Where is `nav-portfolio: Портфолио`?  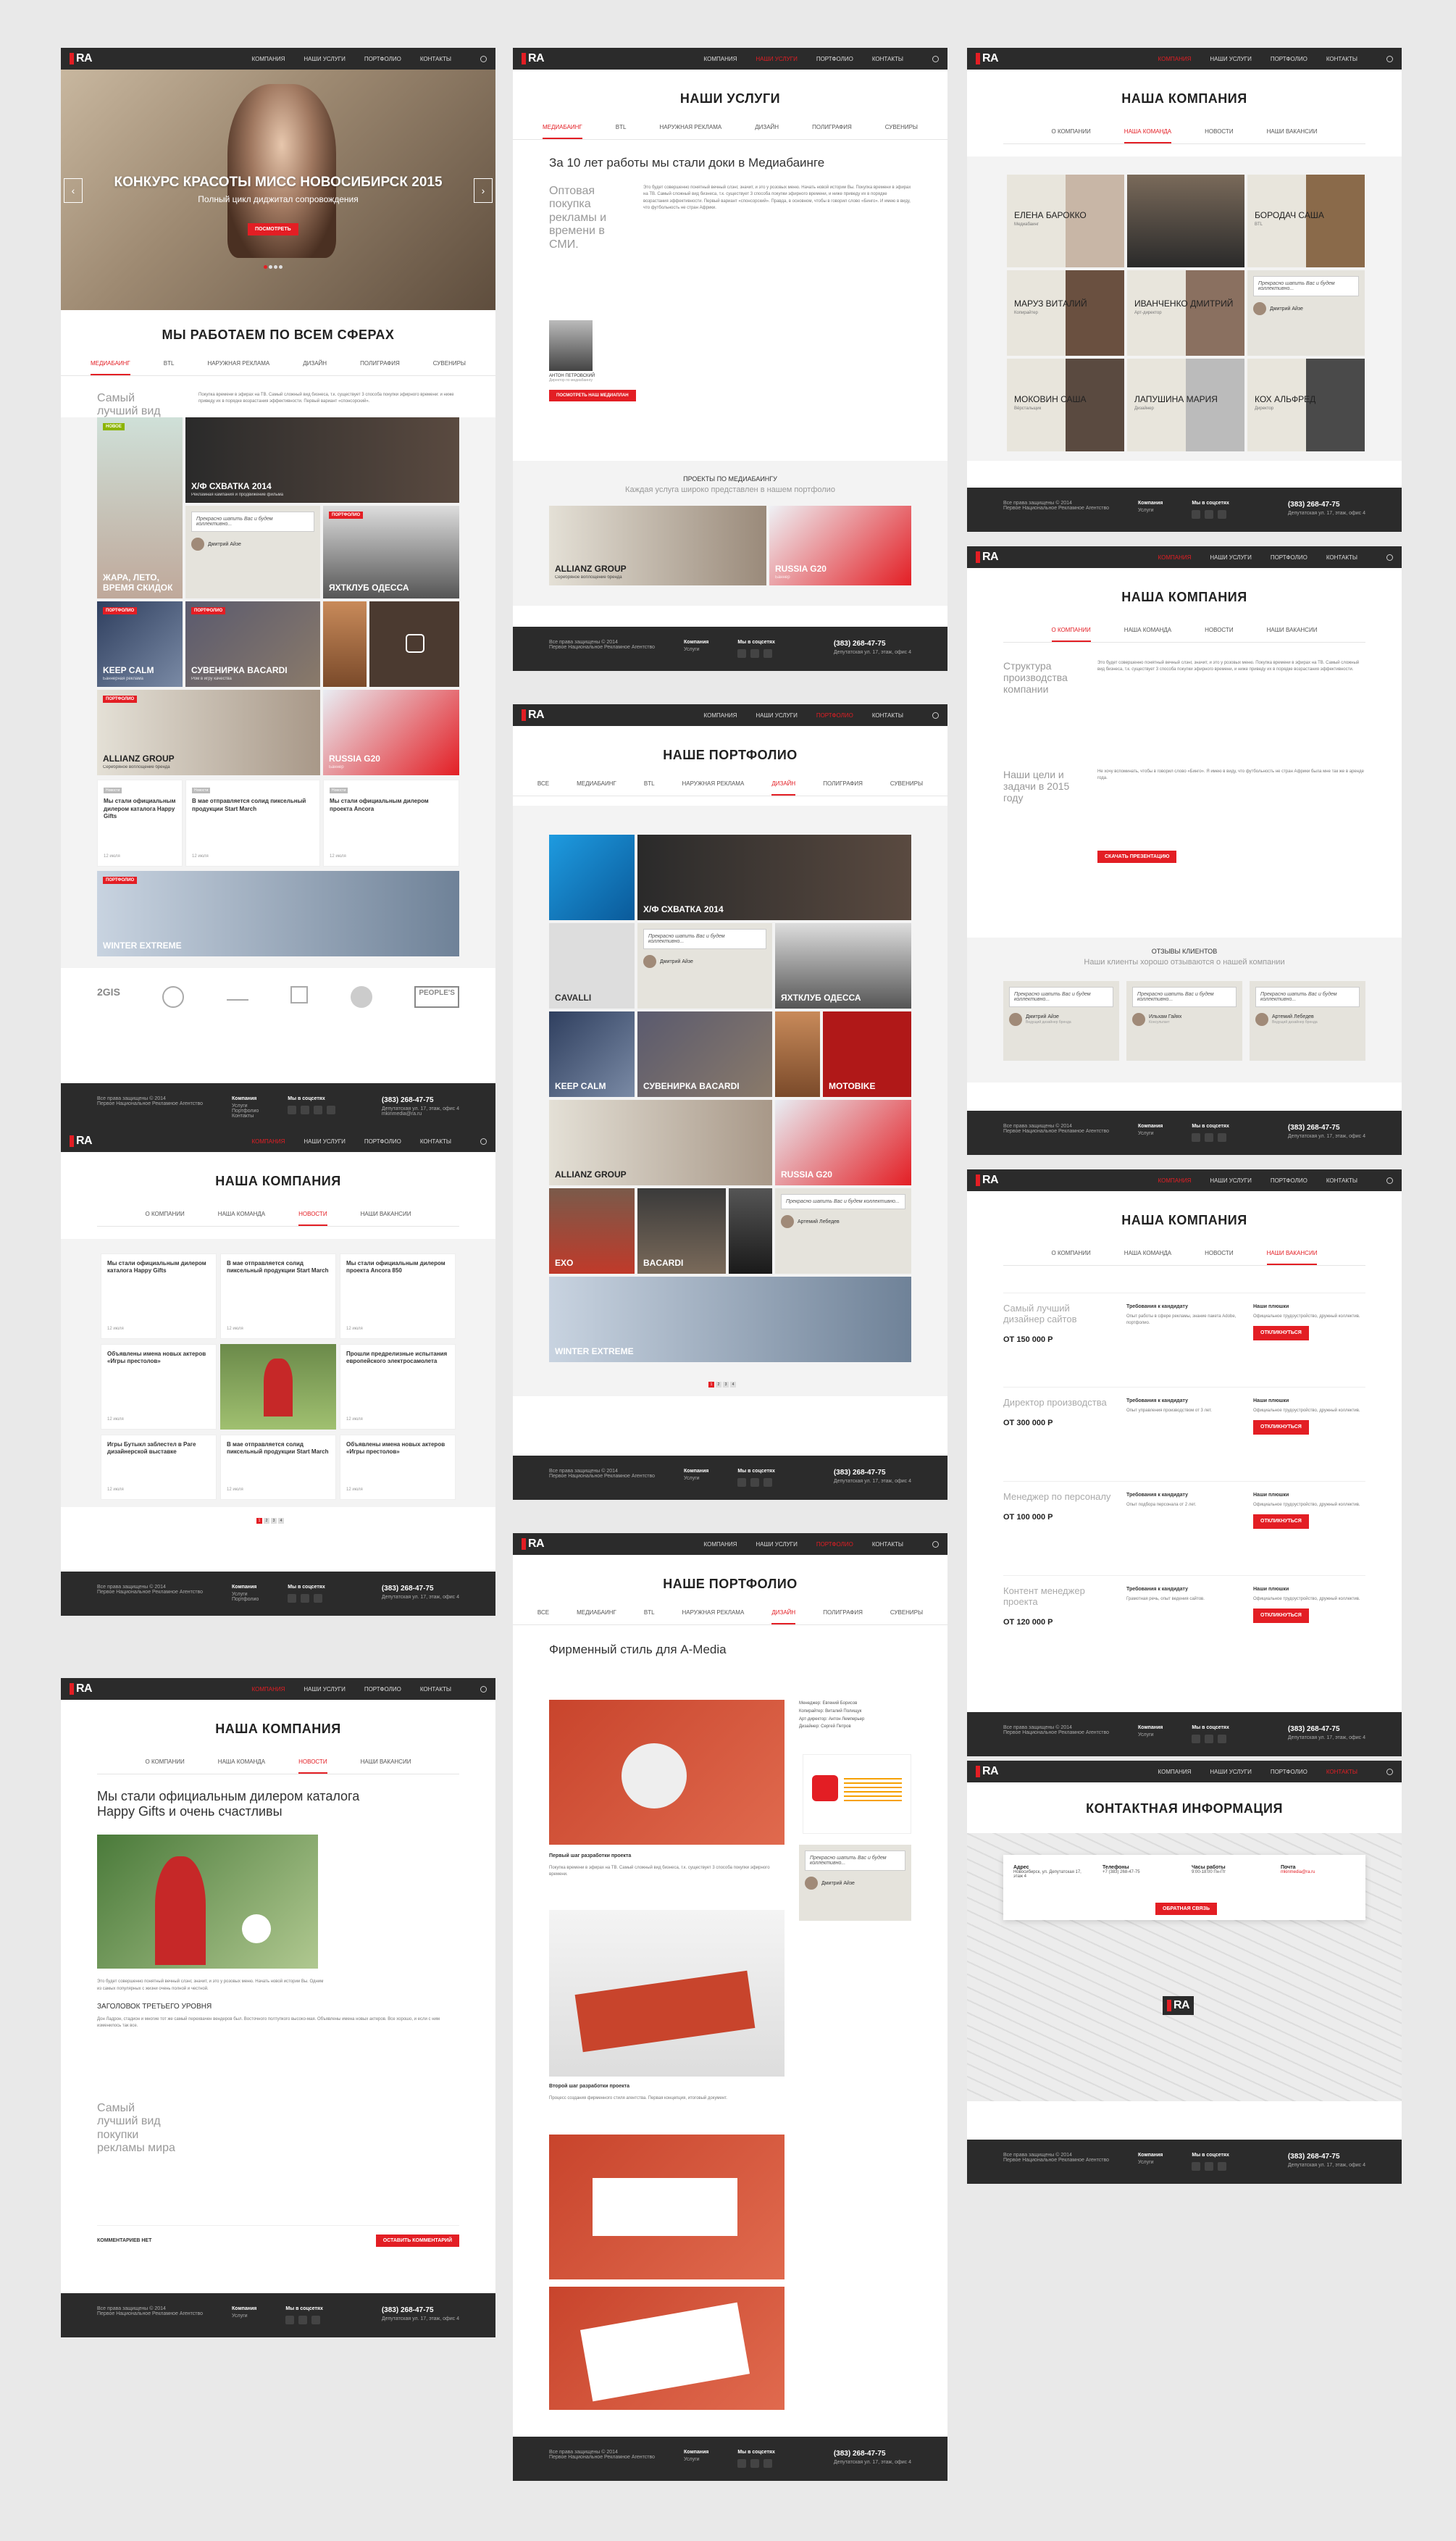 nav-portfolio: Портфолио is located at coordinates (382, 59).